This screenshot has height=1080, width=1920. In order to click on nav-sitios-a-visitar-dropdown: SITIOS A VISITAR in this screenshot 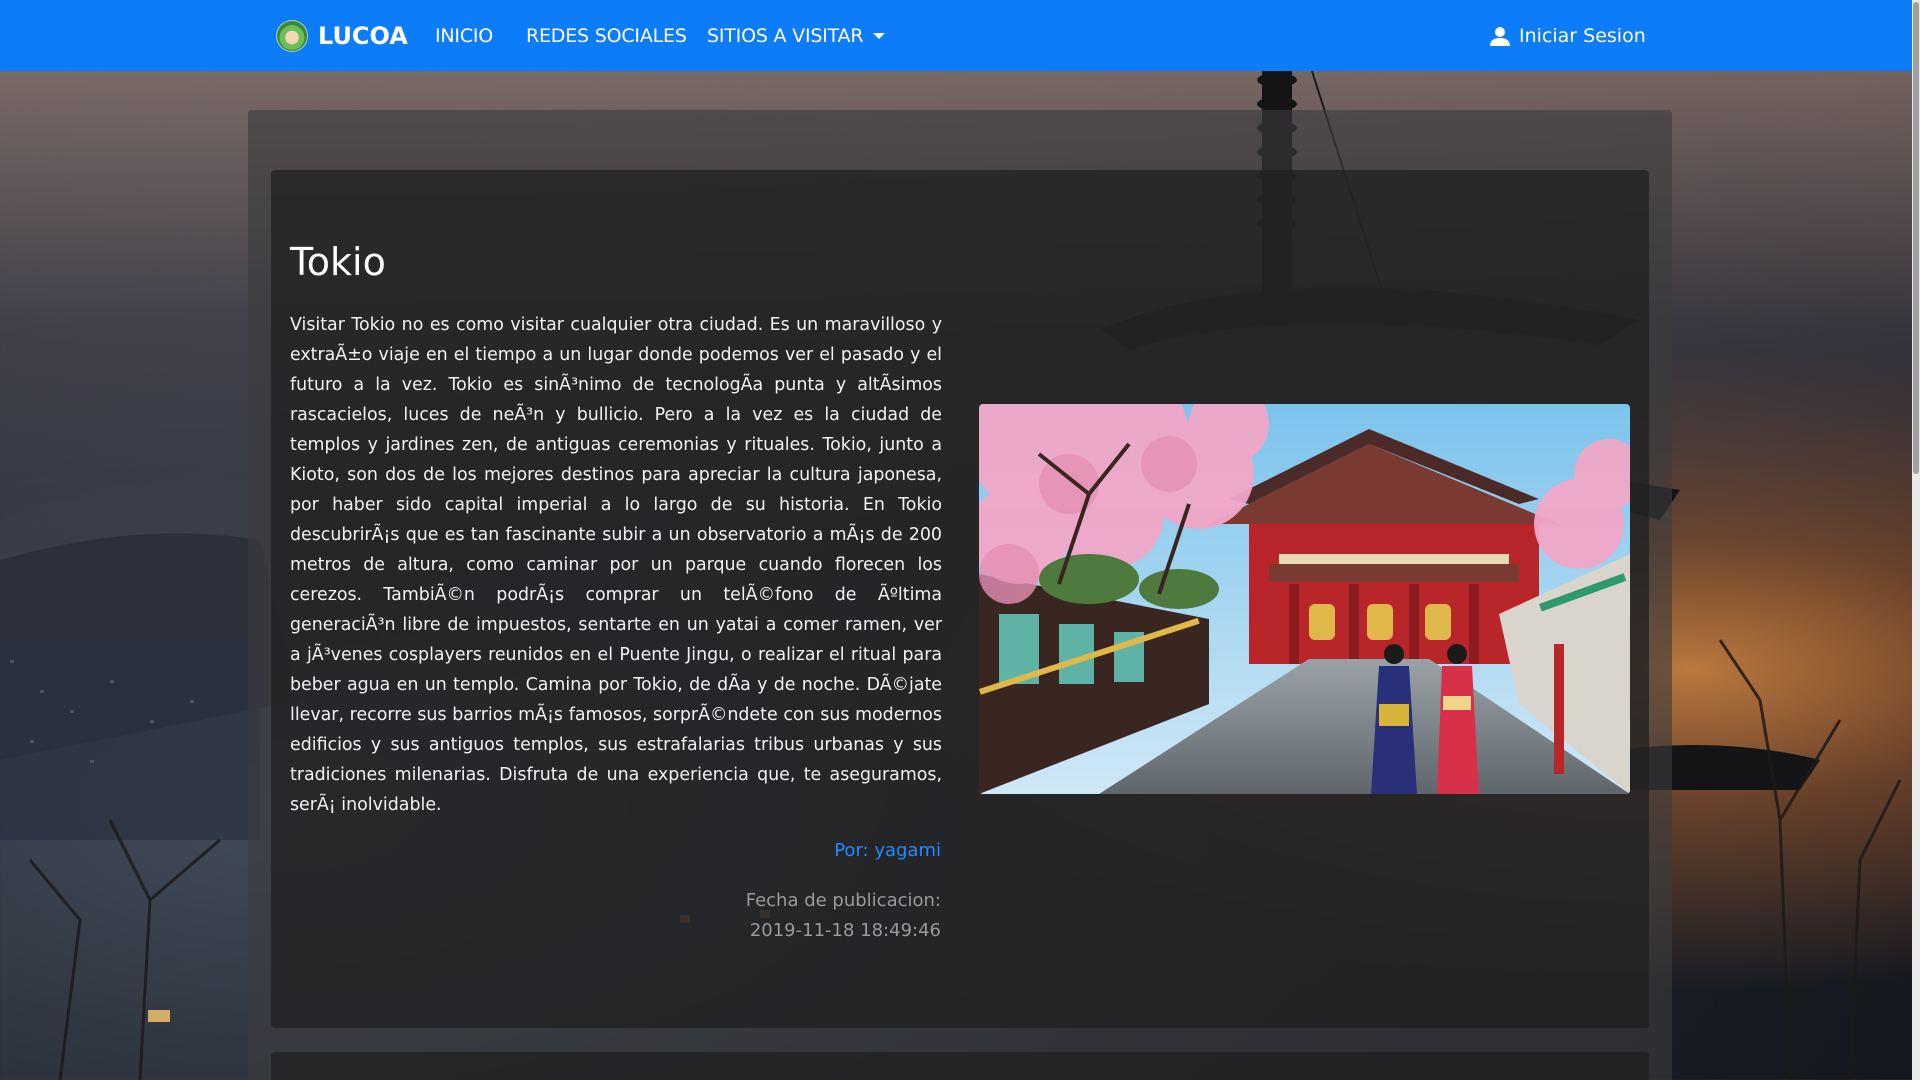, I will do `click(796, 35)`.